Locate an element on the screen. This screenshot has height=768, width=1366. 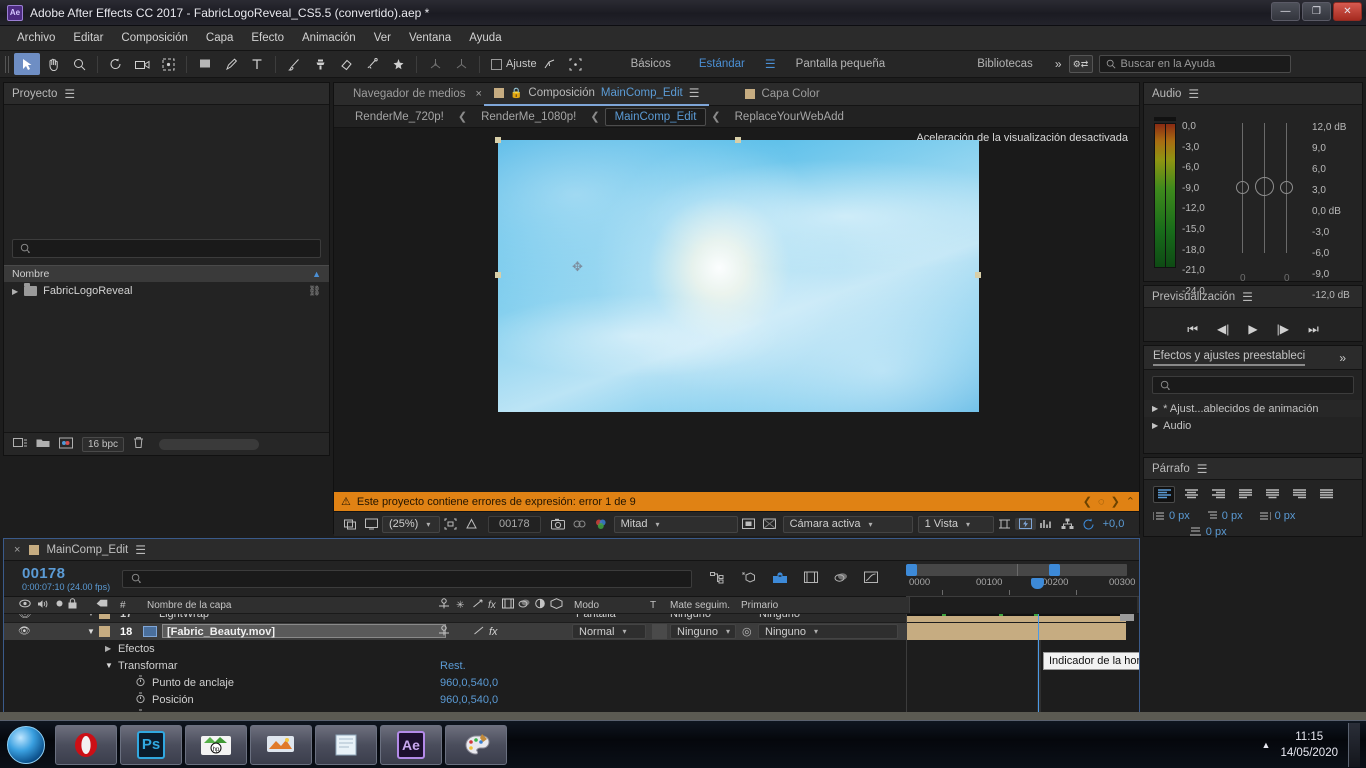
property-value-punto-anclaje: 960,0,540,0 is located at coordinates (469, 683).